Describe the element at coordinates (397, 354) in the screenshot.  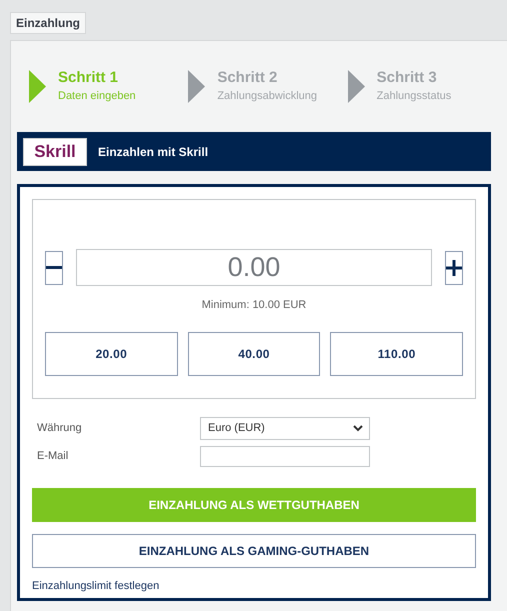
I see `amount-preset-button: 110.00` at that location.